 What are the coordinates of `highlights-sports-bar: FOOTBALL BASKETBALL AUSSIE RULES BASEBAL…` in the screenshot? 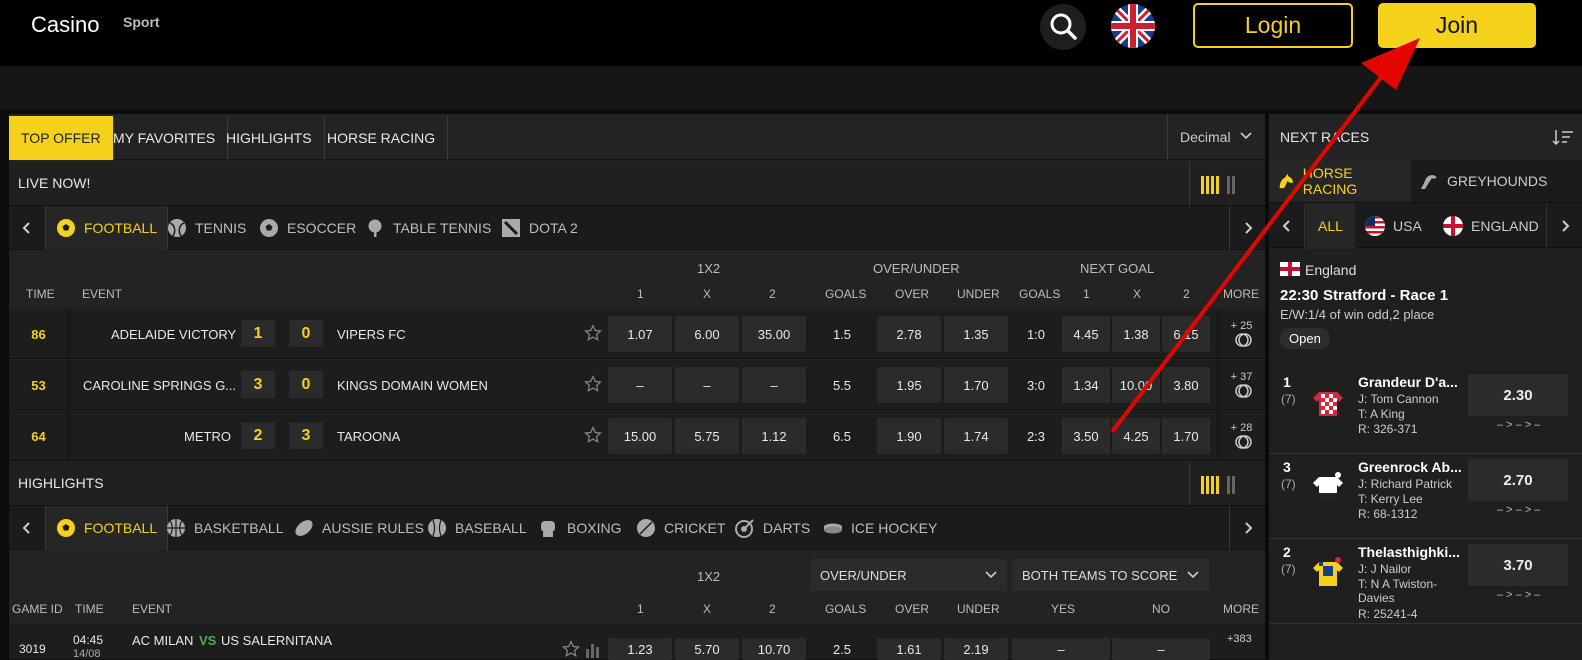 It's located at (637, 528).